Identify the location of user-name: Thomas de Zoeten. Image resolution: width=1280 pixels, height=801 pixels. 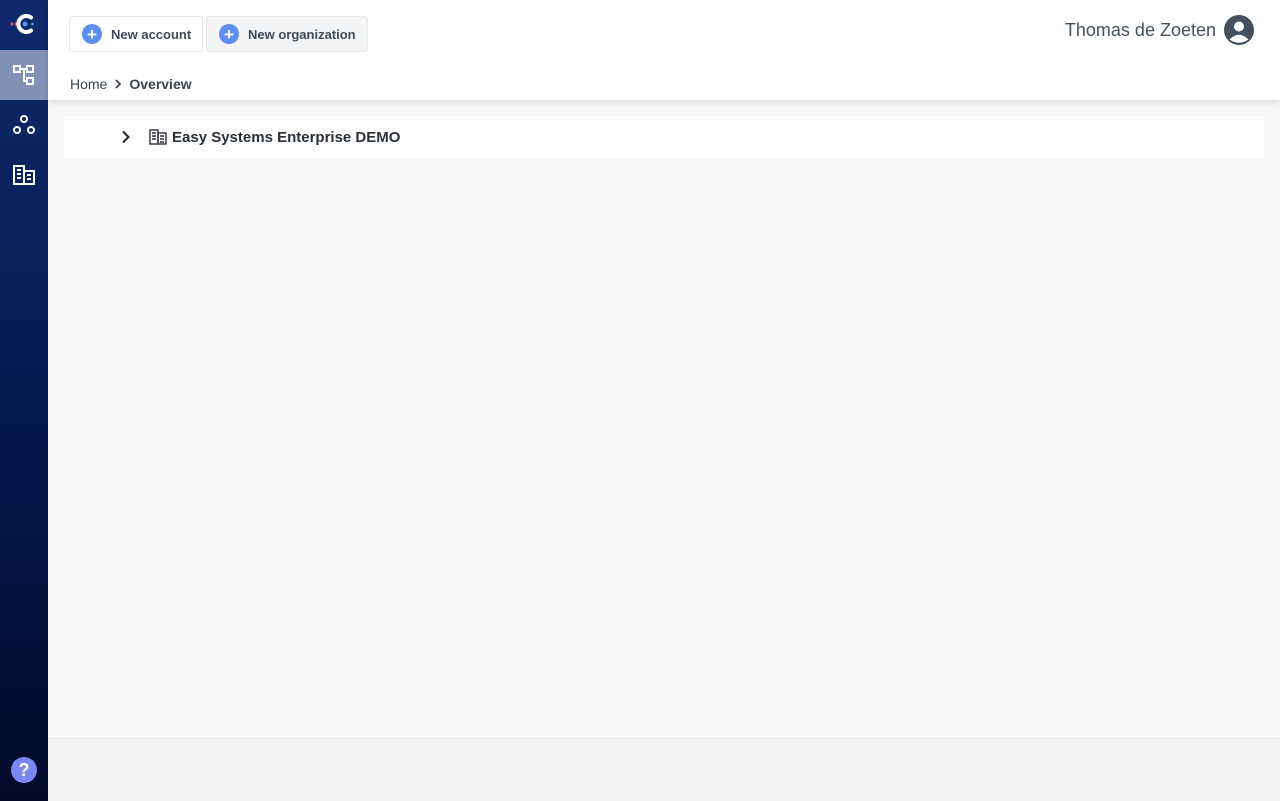
(1140, 29).